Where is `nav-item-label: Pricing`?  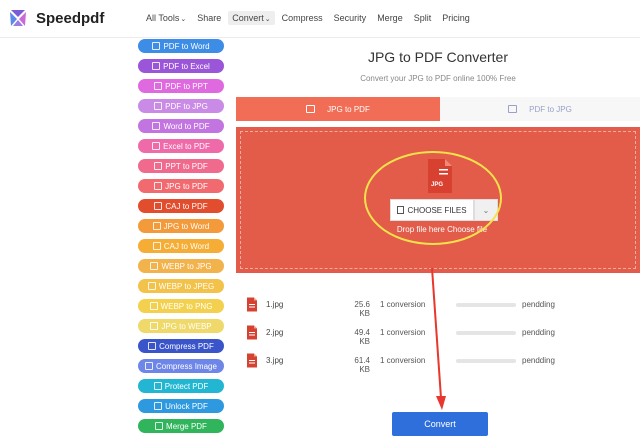
nav-item-label: Pricing is located at coordinates (456, 18).